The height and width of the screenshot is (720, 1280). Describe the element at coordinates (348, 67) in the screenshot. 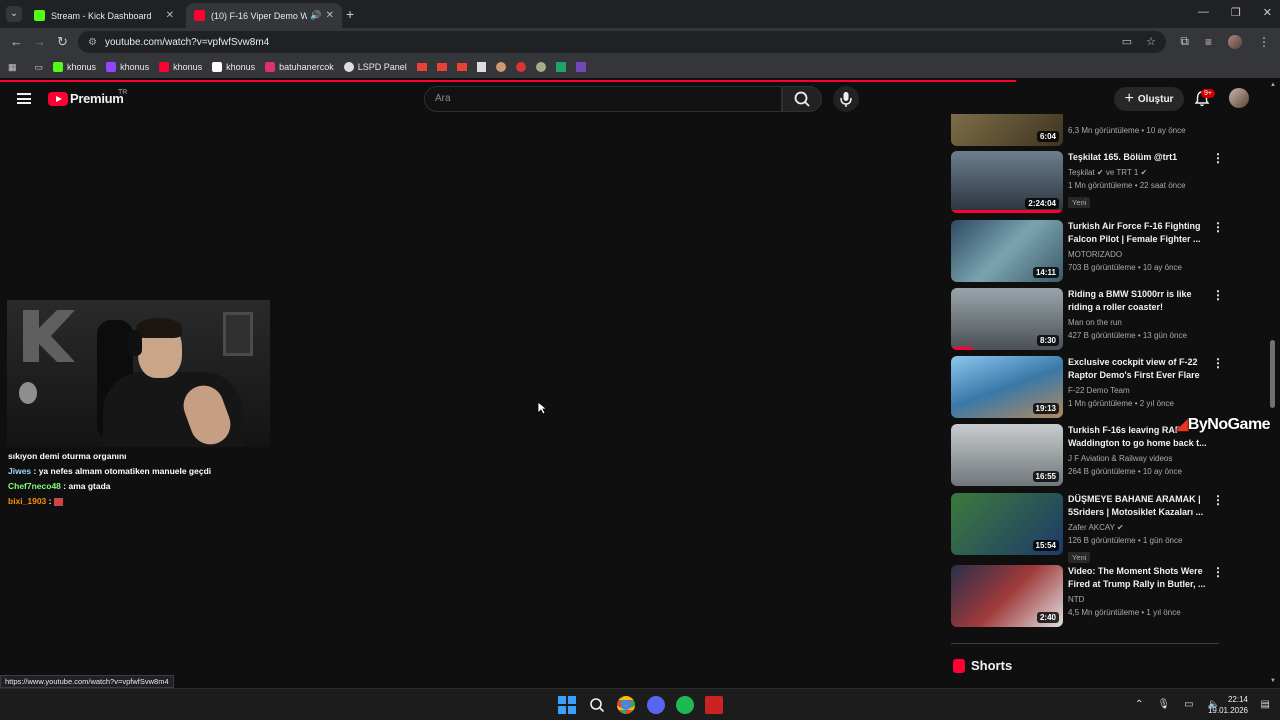

I see `lspd-icon` at that location.